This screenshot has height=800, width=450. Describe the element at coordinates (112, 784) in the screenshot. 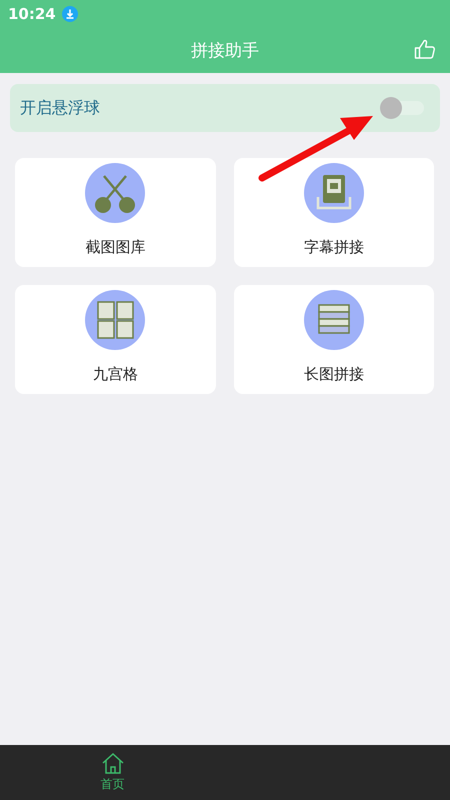

I see `nav-tab: 首页` at that location.